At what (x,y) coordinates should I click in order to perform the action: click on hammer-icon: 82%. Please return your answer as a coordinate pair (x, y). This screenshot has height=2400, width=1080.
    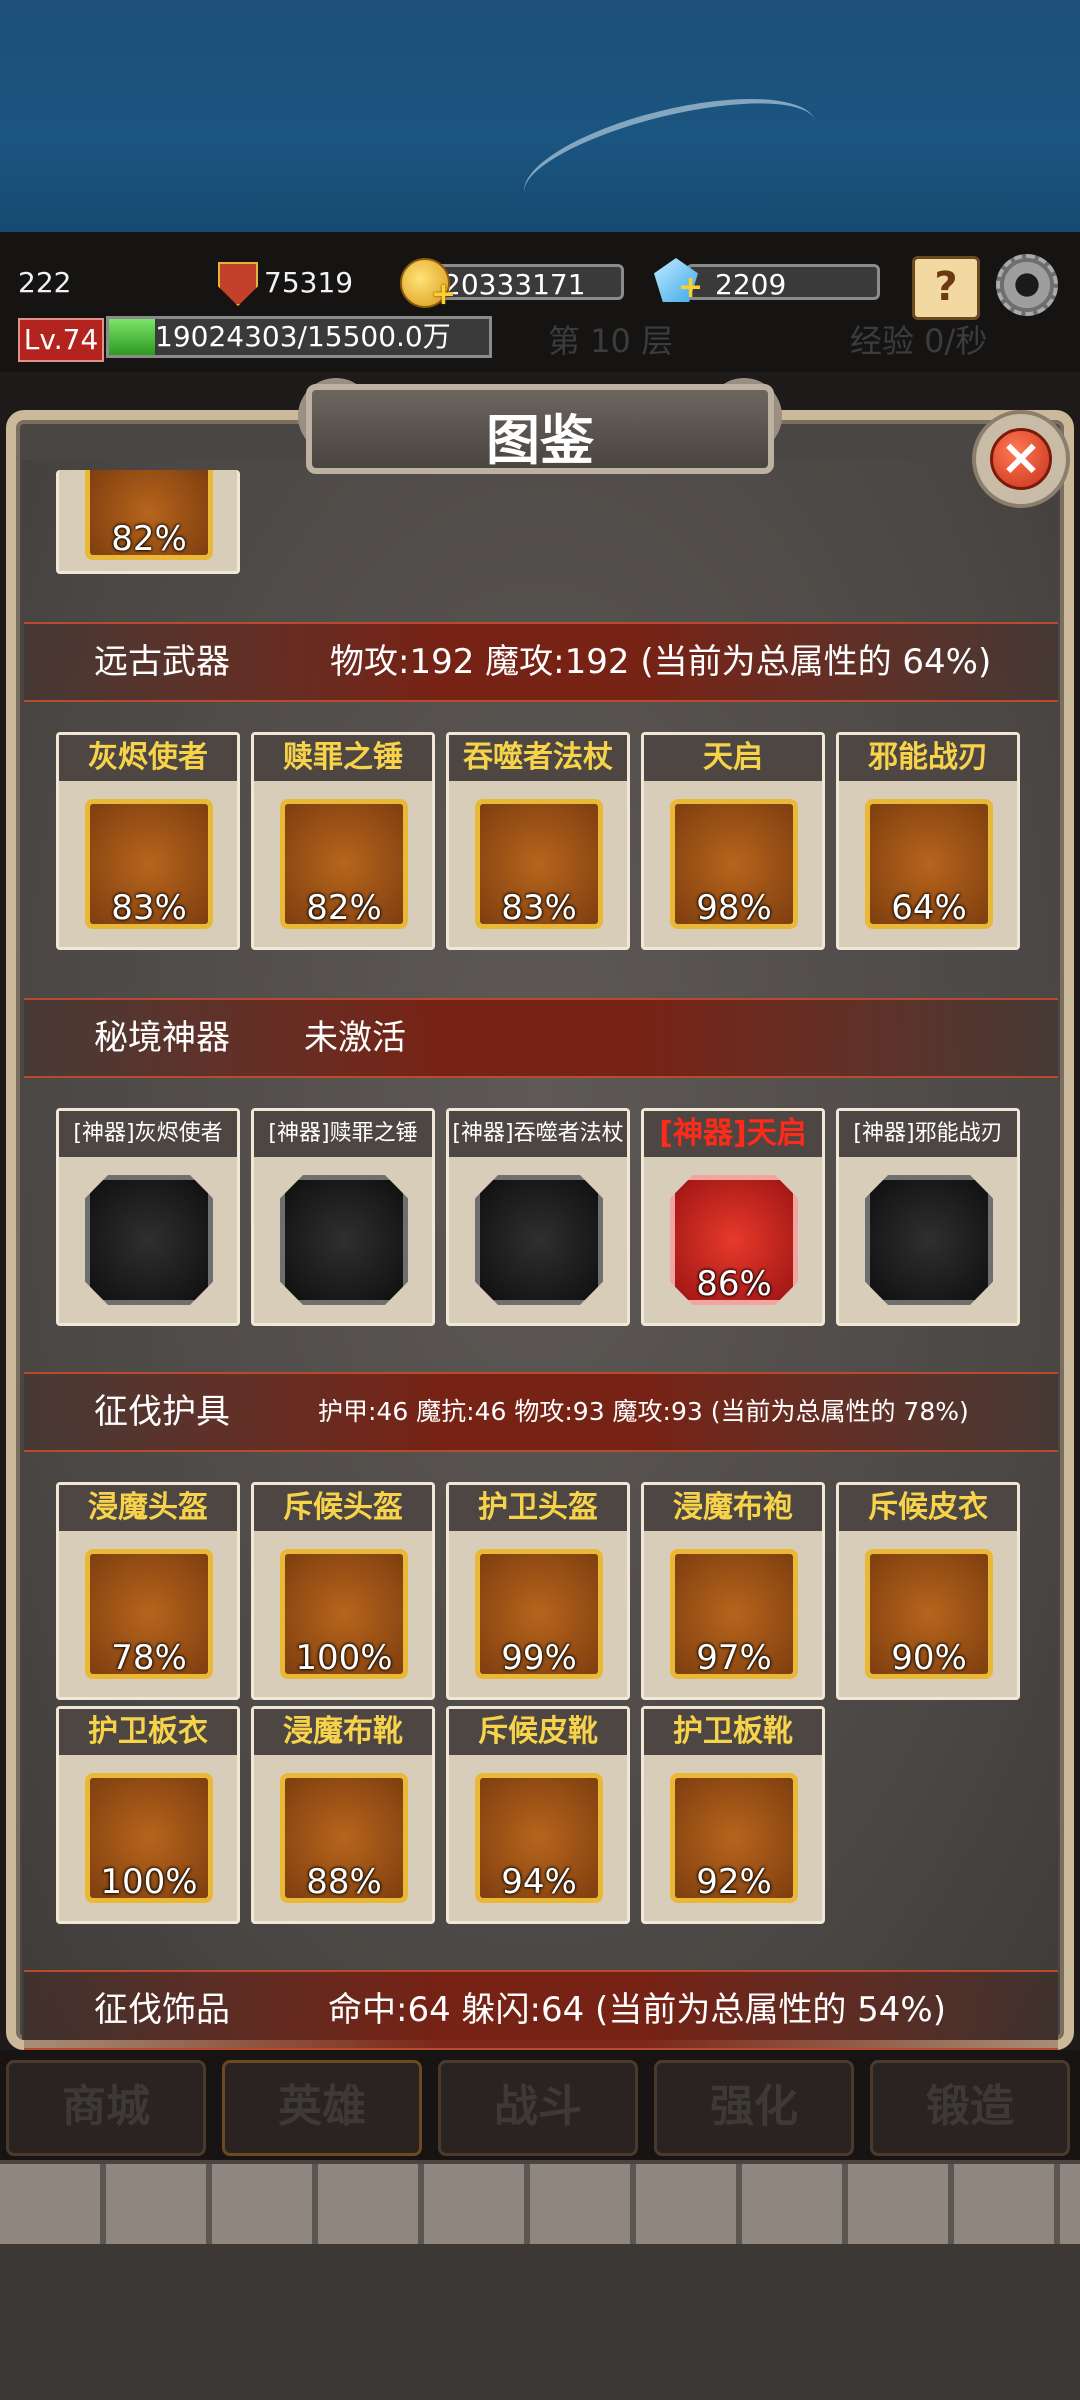
    Looking at the image, I should click on (344, 864).